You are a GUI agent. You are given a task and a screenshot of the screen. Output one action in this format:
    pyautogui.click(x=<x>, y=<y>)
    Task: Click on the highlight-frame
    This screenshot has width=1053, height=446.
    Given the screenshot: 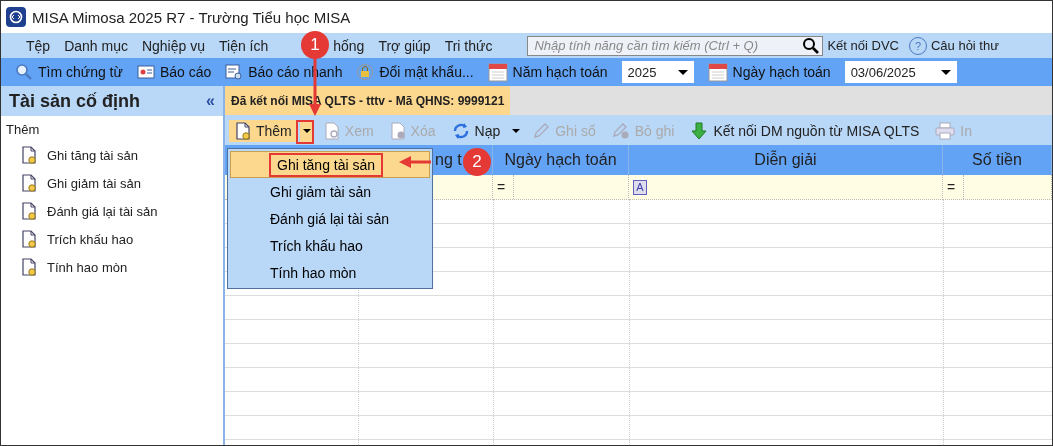 What is the action you would take?
    pyautogui.click(x=305, y=132)
    